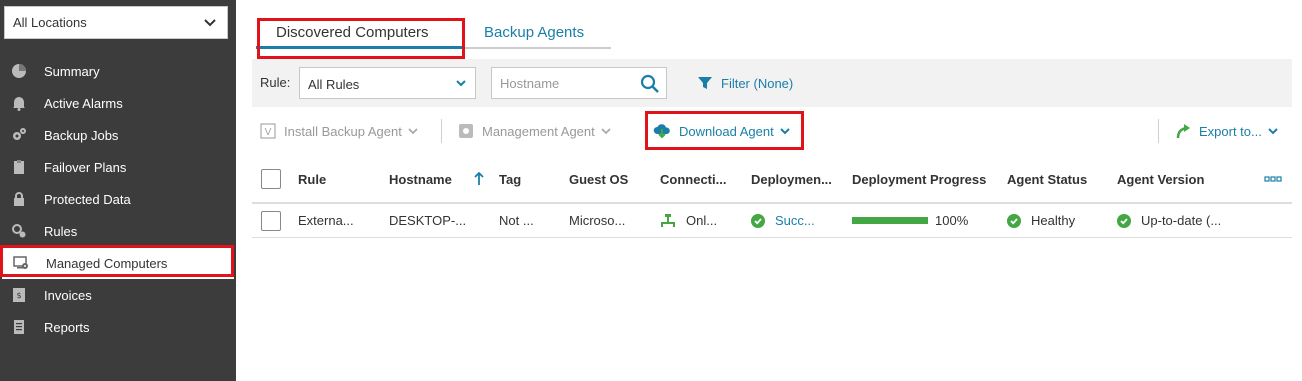 Image resolution: width=1302 pixels, height=381 pixels. I want to click on column-header-agent-status: Agent Status, so click(1047, 179).